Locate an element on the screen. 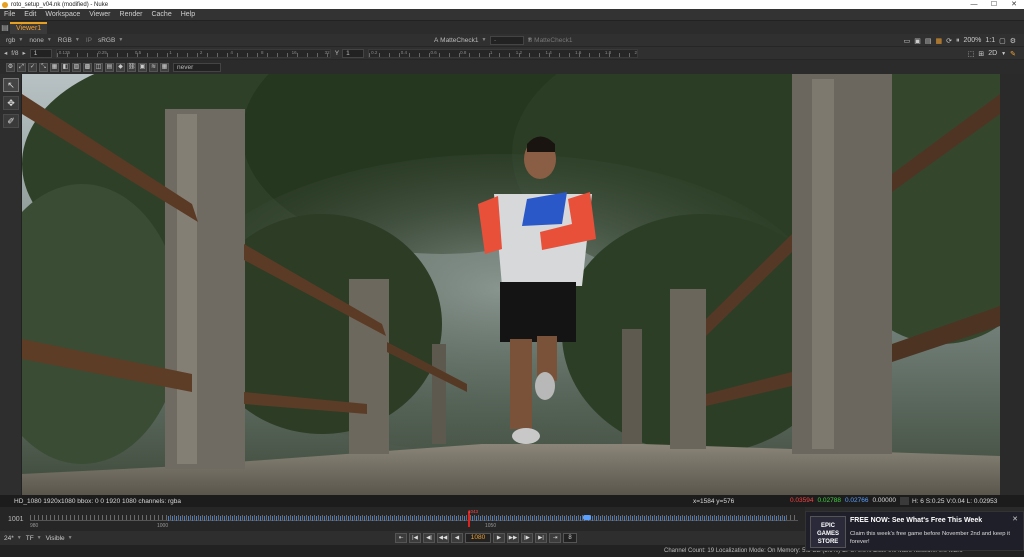  tf-dropdown: TF ▼ is located at coordinates (34, 538).